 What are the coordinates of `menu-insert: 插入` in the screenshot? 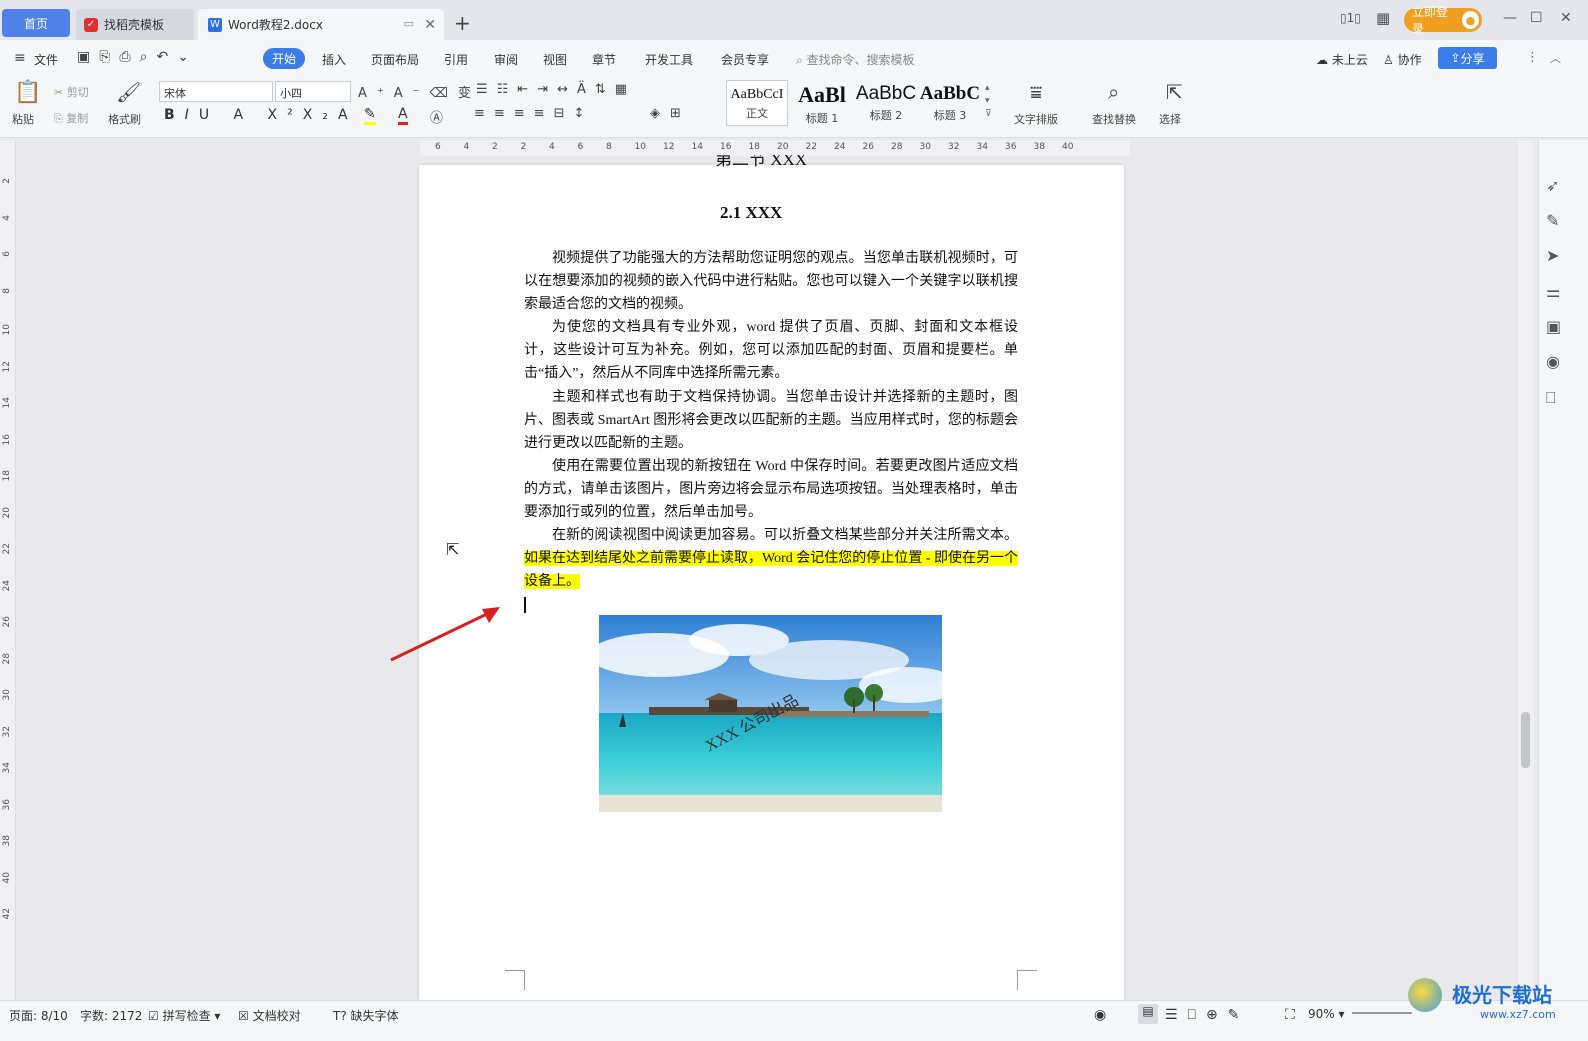 It's located at (334, 59).